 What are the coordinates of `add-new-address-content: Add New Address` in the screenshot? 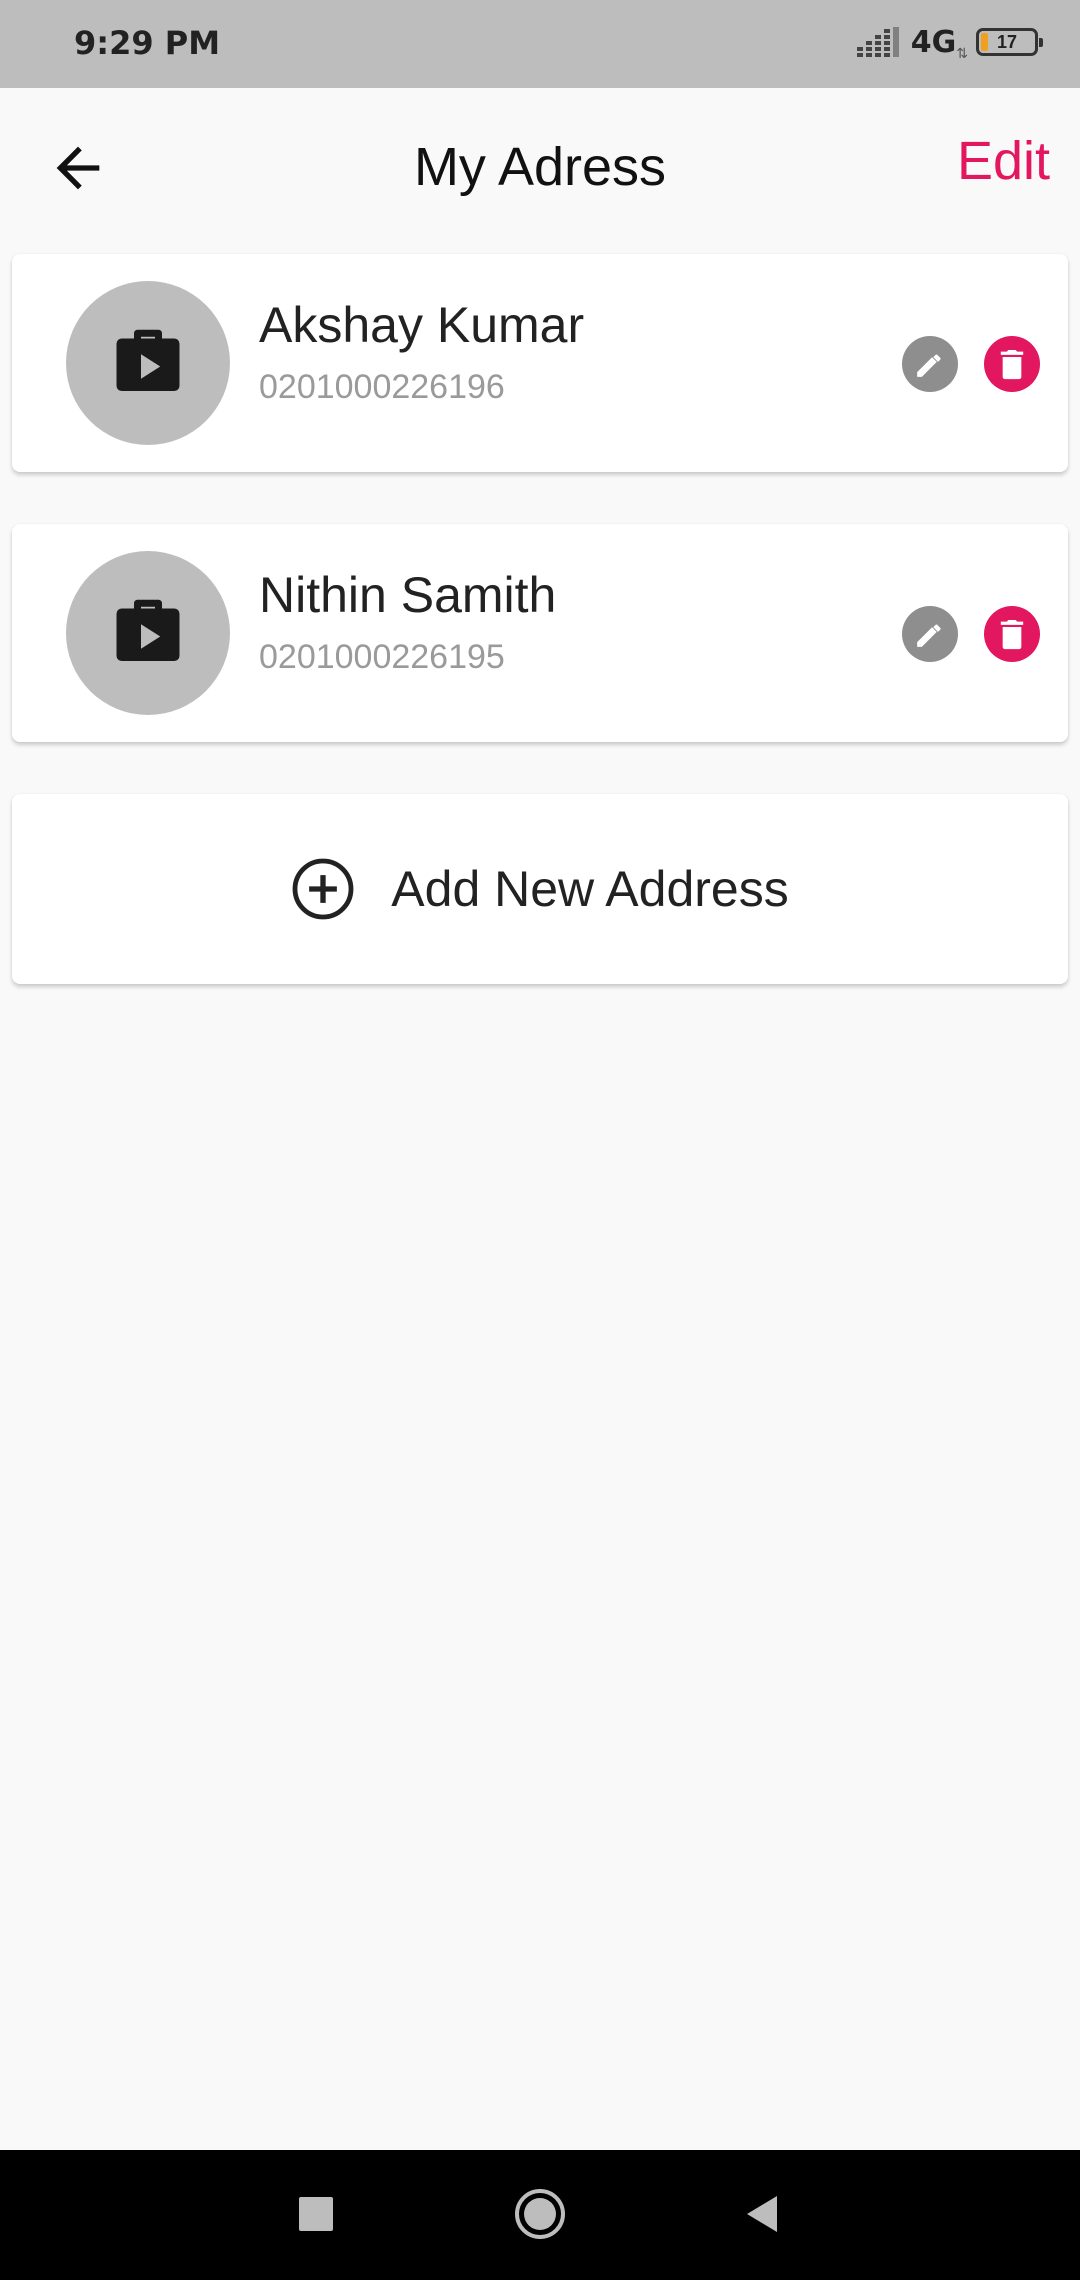 It's located at (540, 889).